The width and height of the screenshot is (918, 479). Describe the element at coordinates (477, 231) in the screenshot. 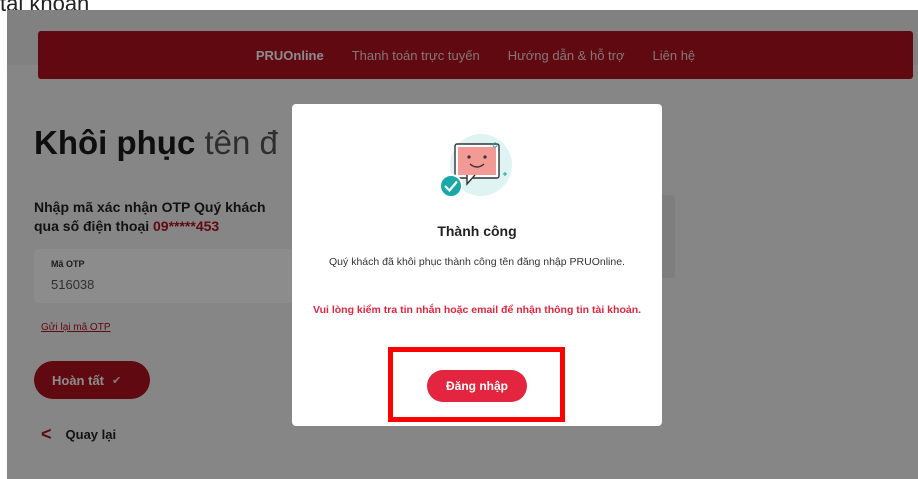

I see `dialog-title: Thành công` at that location.